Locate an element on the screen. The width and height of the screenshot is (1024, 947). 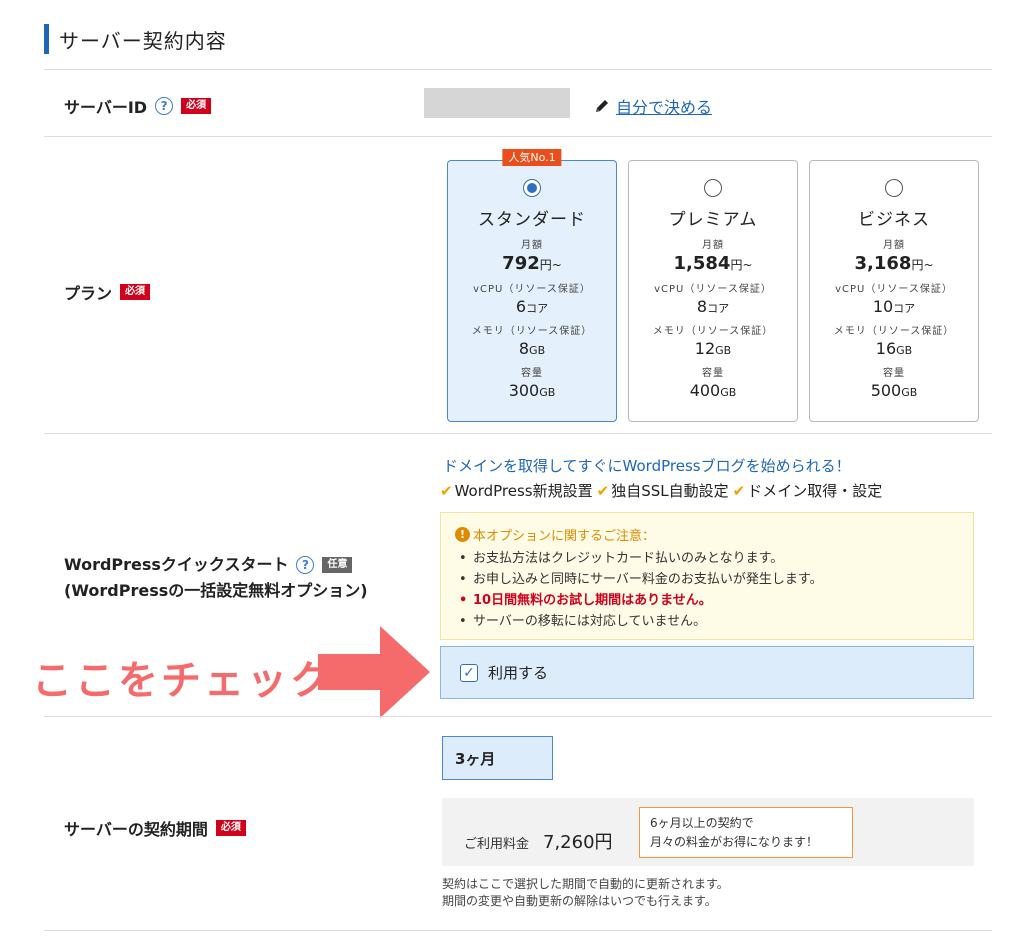
notice-item: 10日間無料のお試し期間はありません。 is located at coordinates (707, 600).